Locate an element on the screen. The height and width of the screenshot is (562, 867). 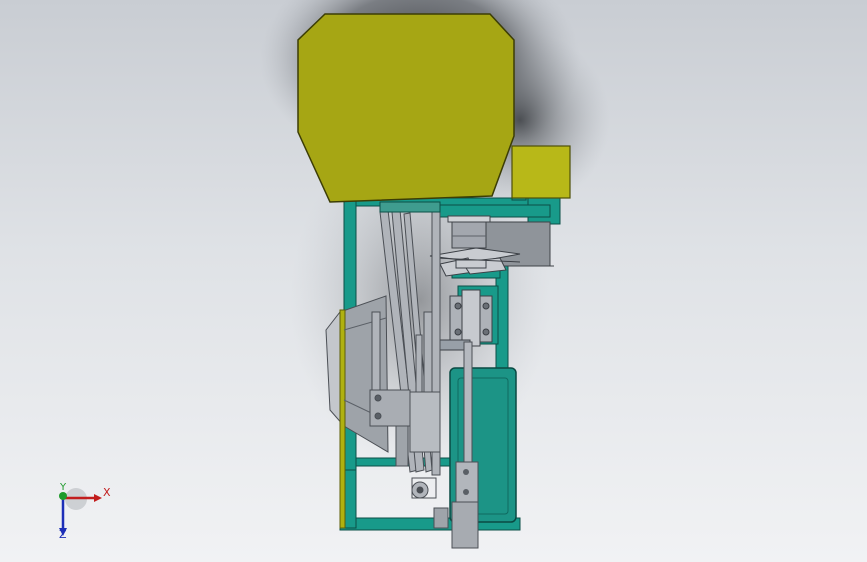
hopper is located at coordinates (406, 113).